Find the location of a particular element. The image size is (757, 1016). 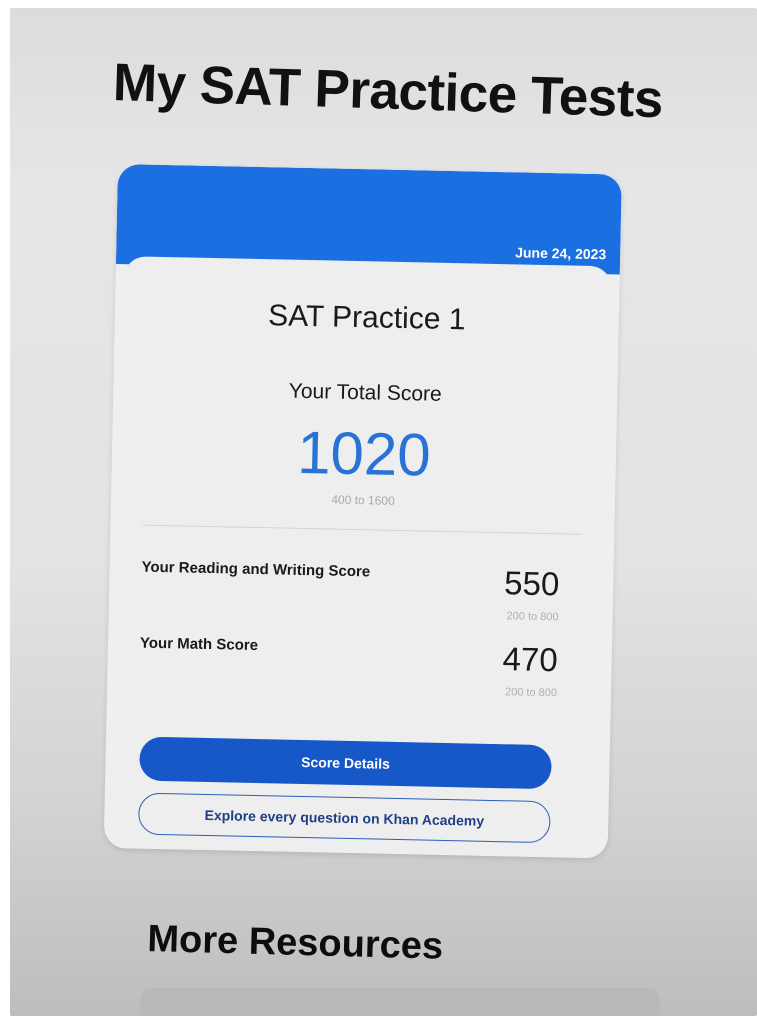

reading-writing-score: 550 is located at coordinates (531, 583).